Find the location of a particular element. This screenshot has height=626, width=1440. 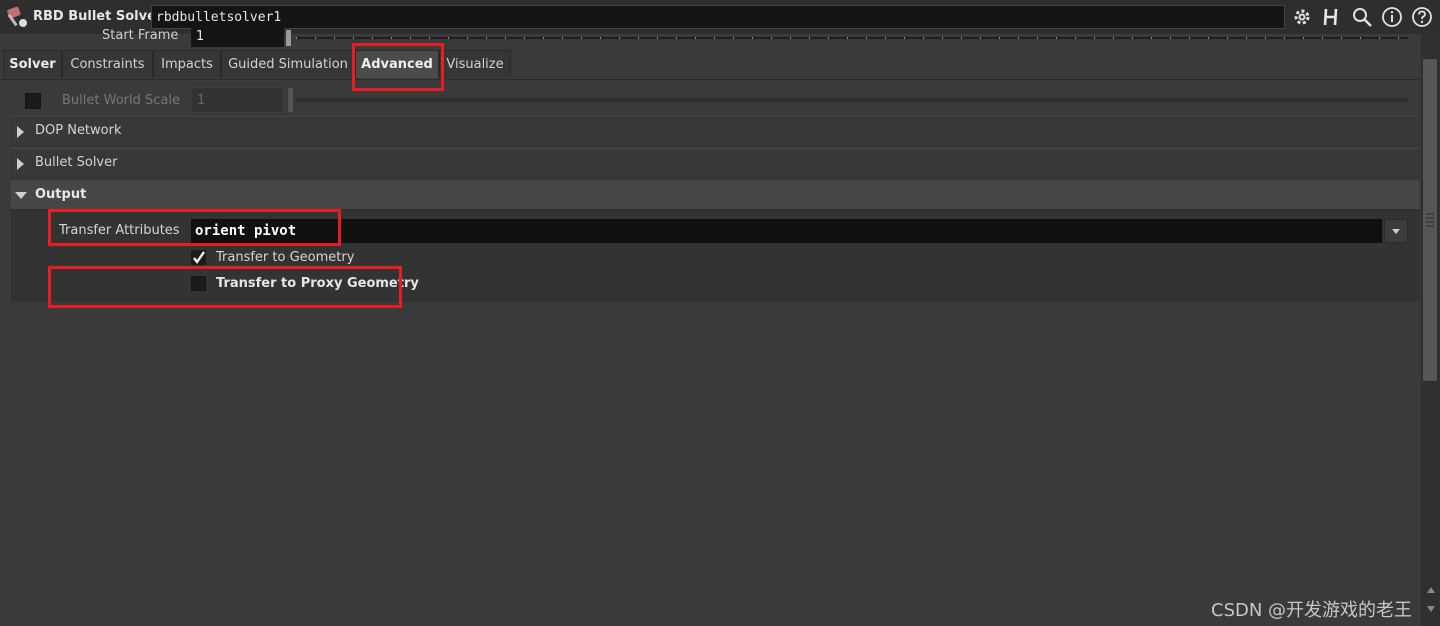

checkmark-icon is located at coordinates (199, 258).